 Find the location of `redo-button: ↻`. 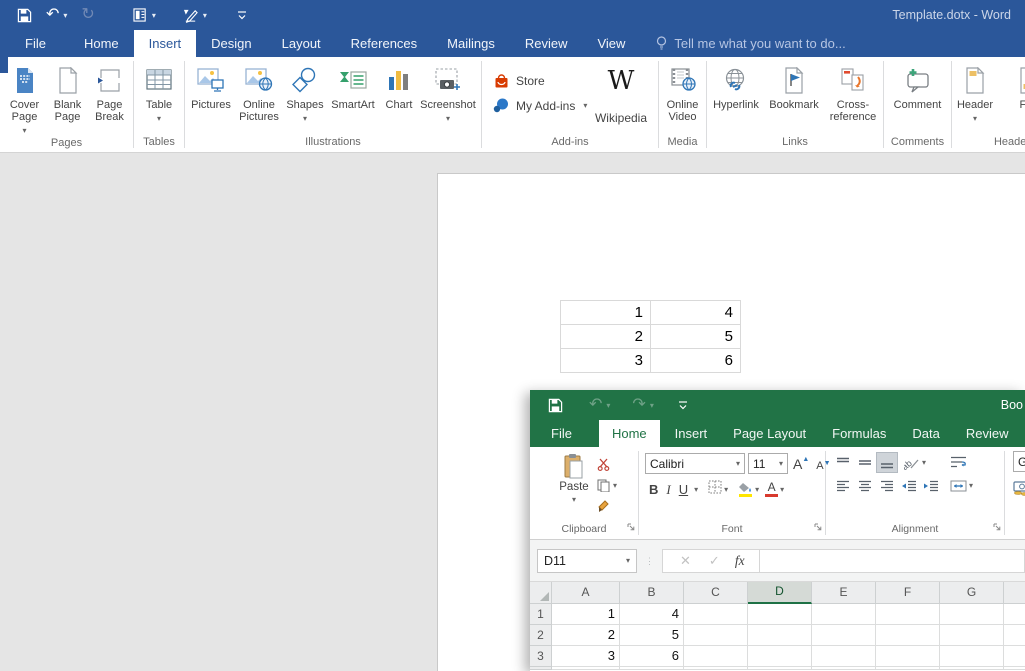

redo-button: ↻ is located at coordinates (87, 15).